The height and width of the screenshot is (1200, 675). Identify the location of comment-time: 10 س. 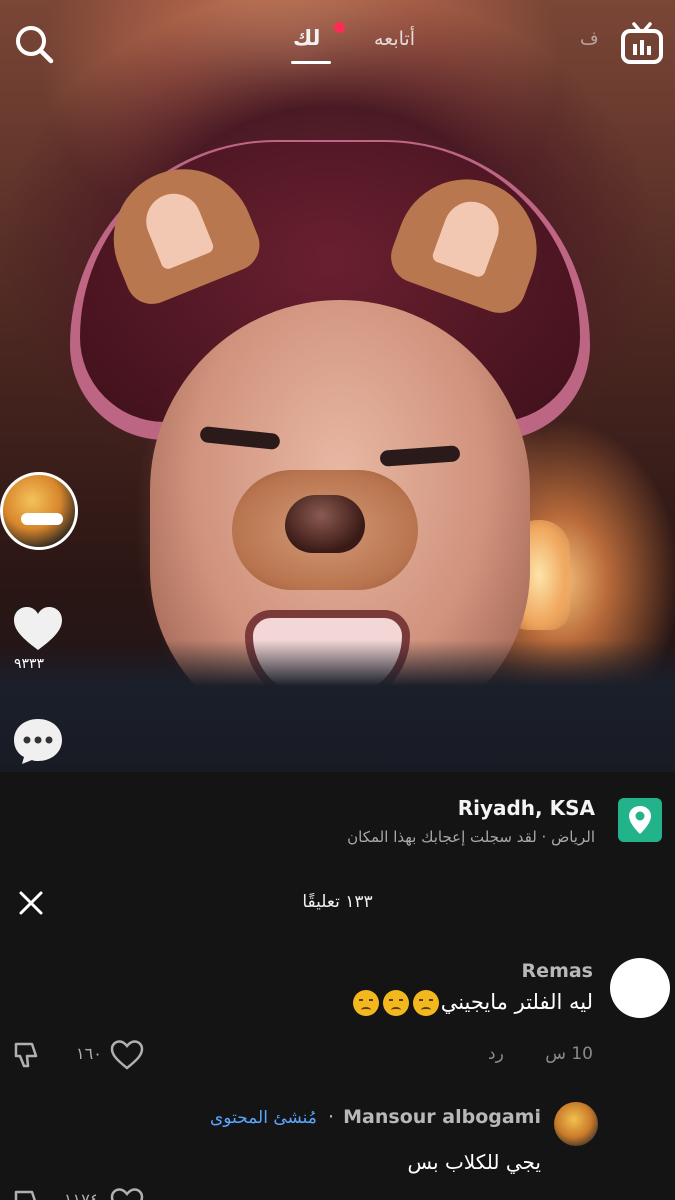
(569, 1054).